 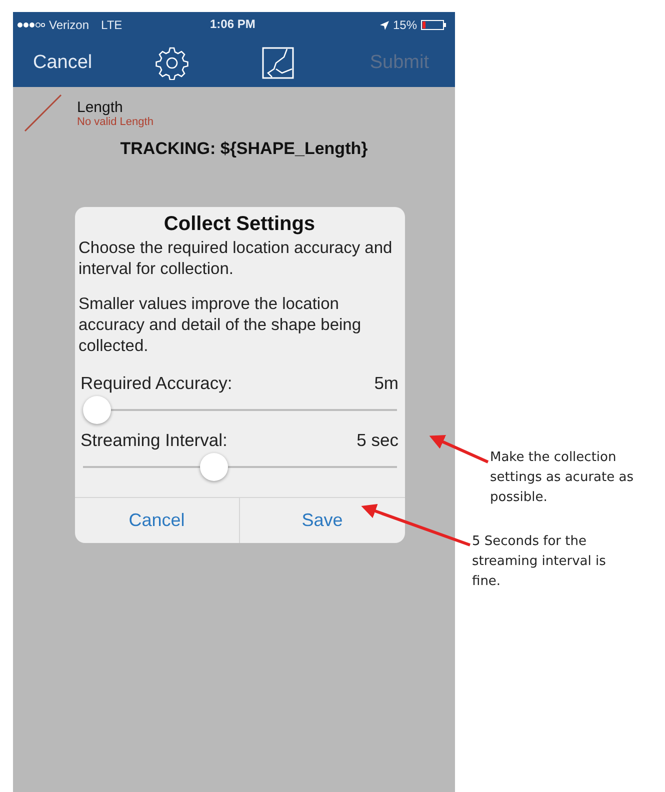 What do you see at coordinates (111, 25) in the screenshot?
I see `network-label: LTE` at bounding box center [111, 25].